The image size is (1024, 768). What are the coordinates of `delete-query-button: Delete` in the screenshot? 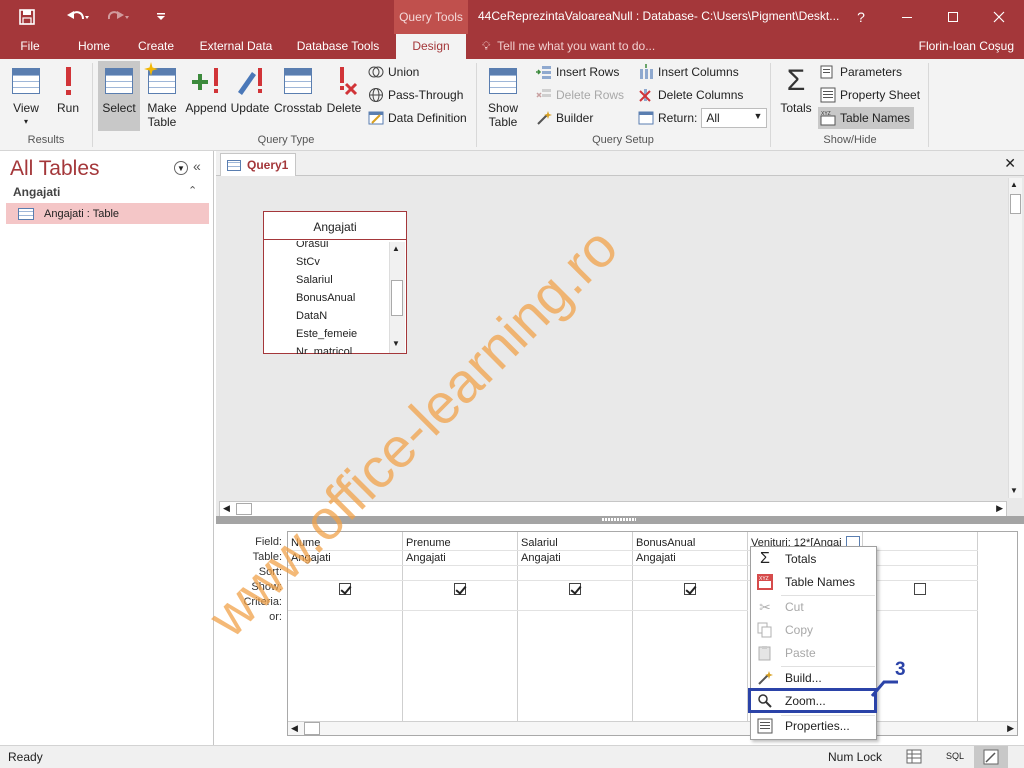 It's located at (344, 96).